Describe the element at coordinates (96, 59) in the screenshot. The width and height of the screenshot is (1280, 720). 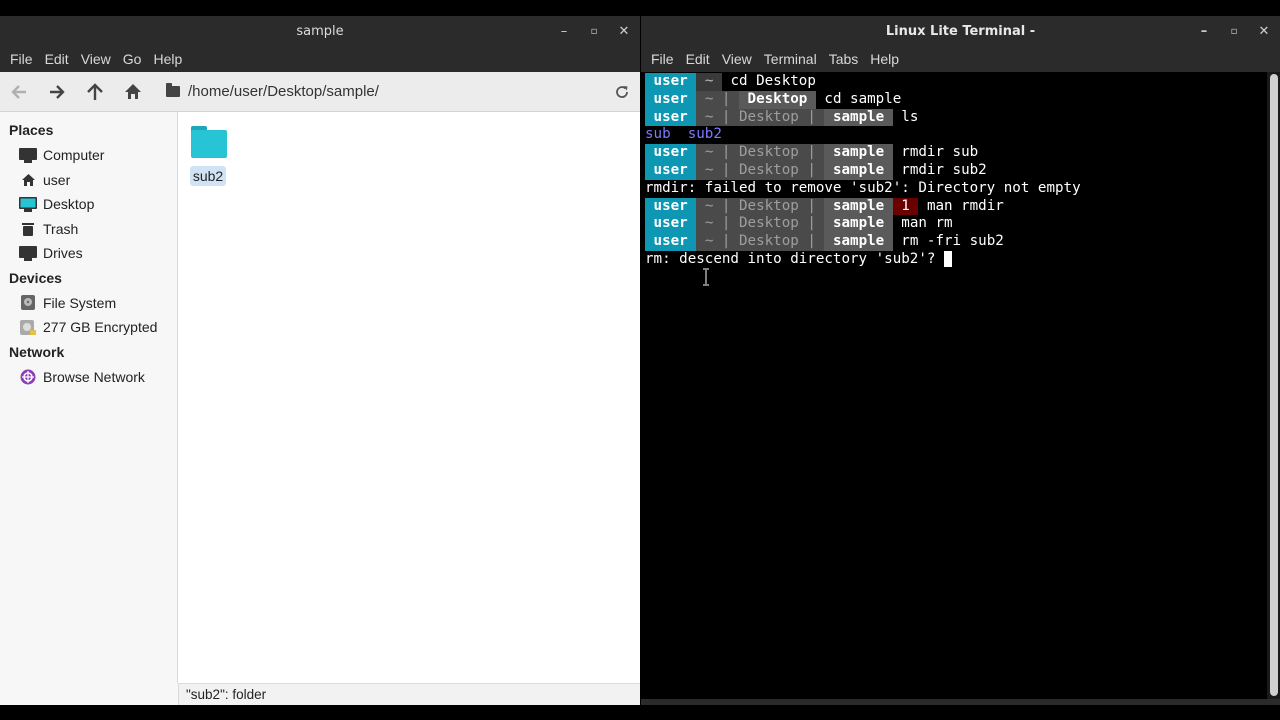
I see `fm-menu-view: View` at that location.